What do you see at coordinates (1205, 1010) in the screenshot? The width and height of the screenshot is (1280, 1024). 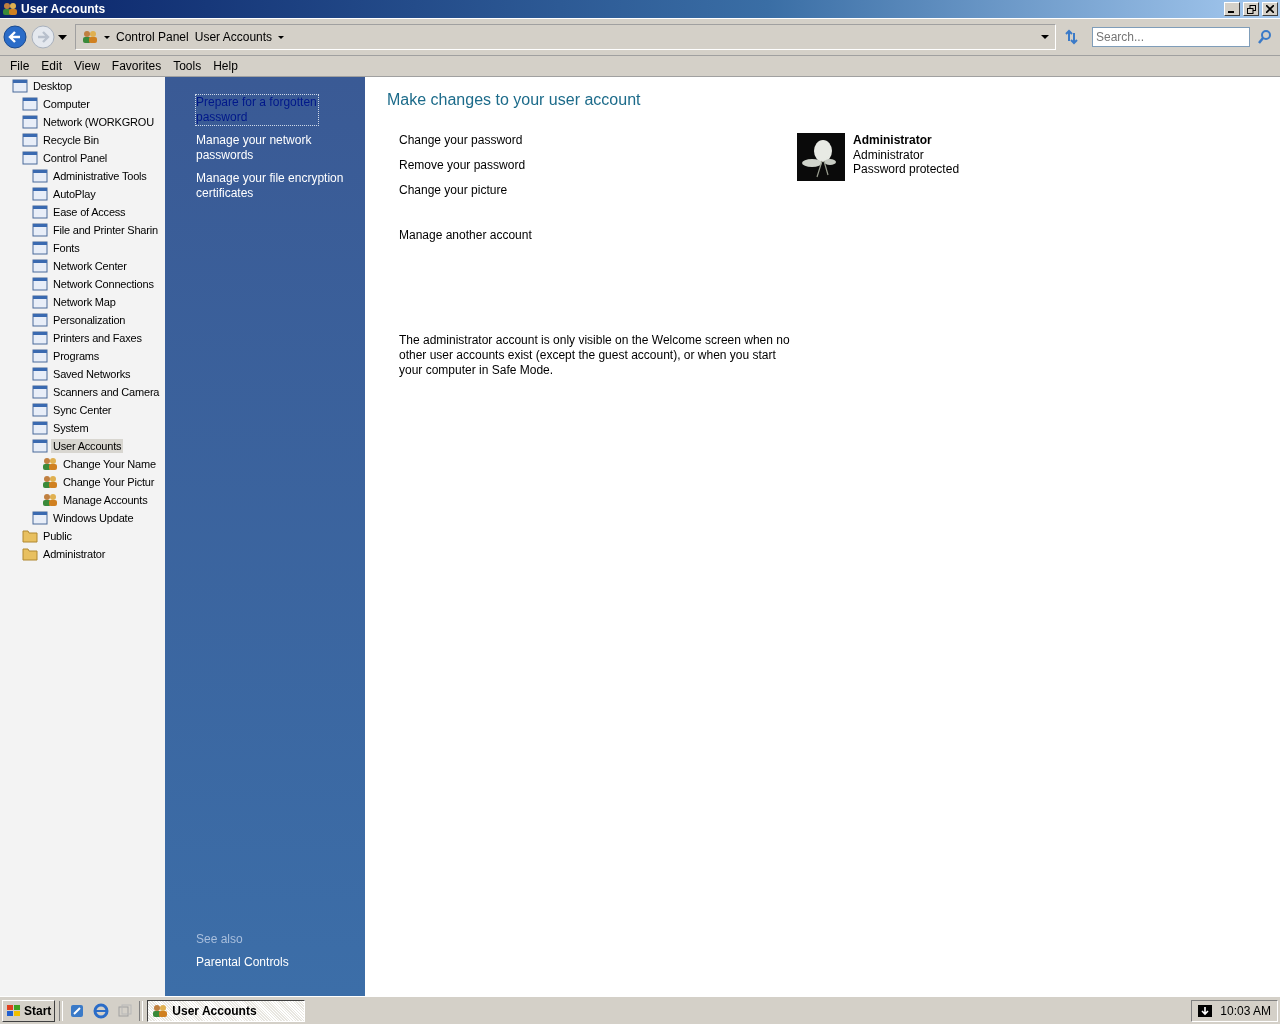 I see `download-icon` at bounding box center [1205, 1010].